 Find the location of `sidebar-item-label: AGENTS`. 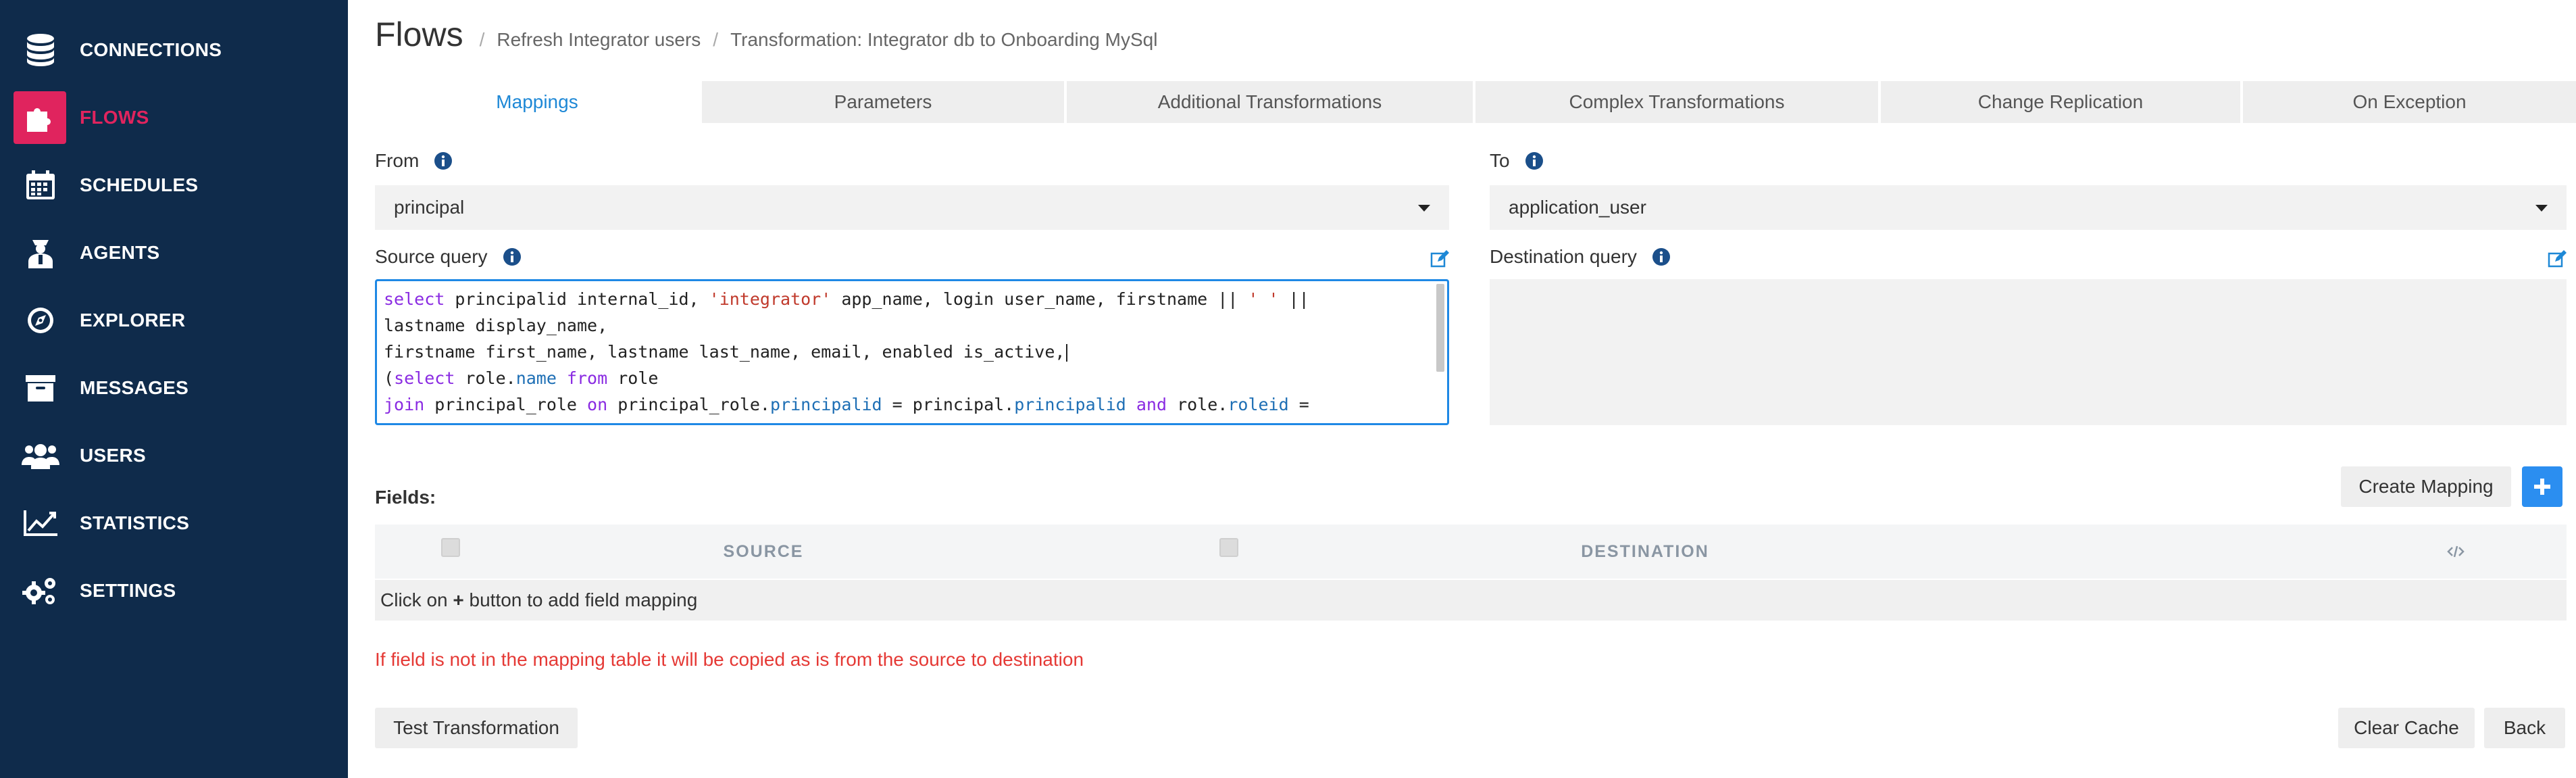

sidebar-item-label: AGENTS is located at coordinates (120, 252).